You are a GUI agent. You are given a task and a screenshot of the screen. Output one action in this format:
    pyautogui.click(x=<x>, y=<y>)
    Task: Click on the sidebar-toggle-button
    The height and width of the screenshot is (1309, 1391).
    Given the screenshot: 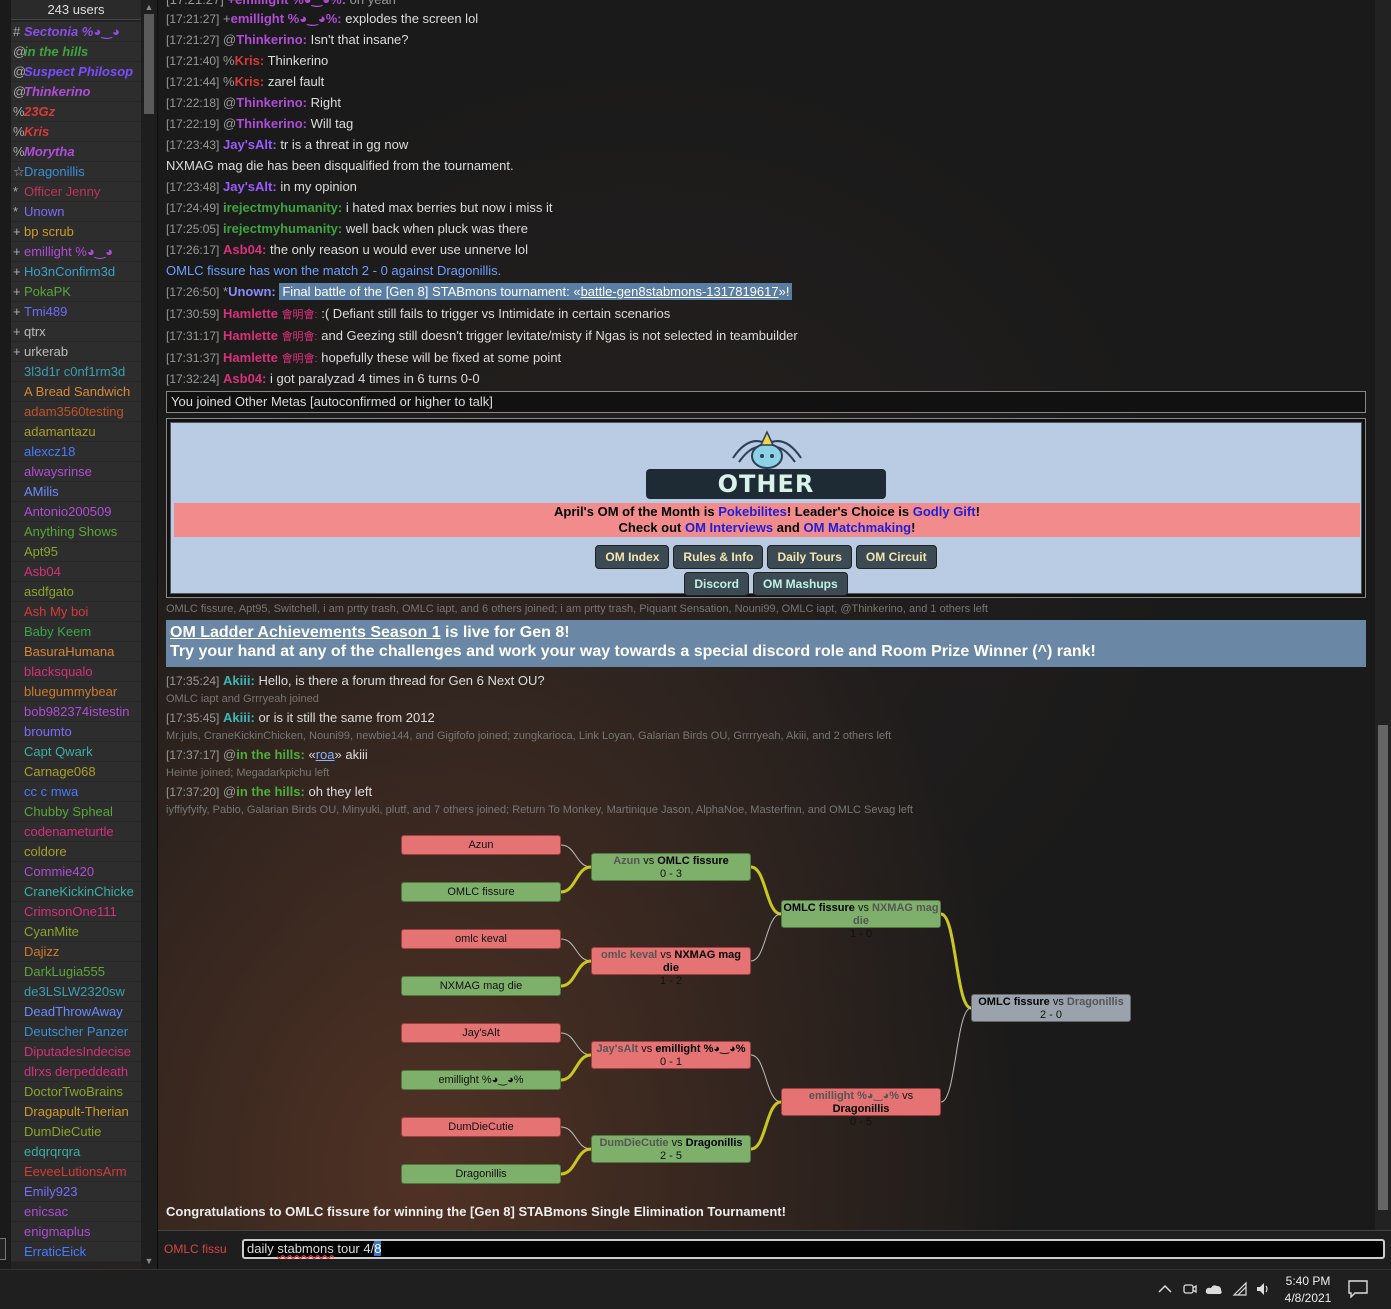 What is the action you would take?
    pyautogui.click(x=3, y=1249)
    